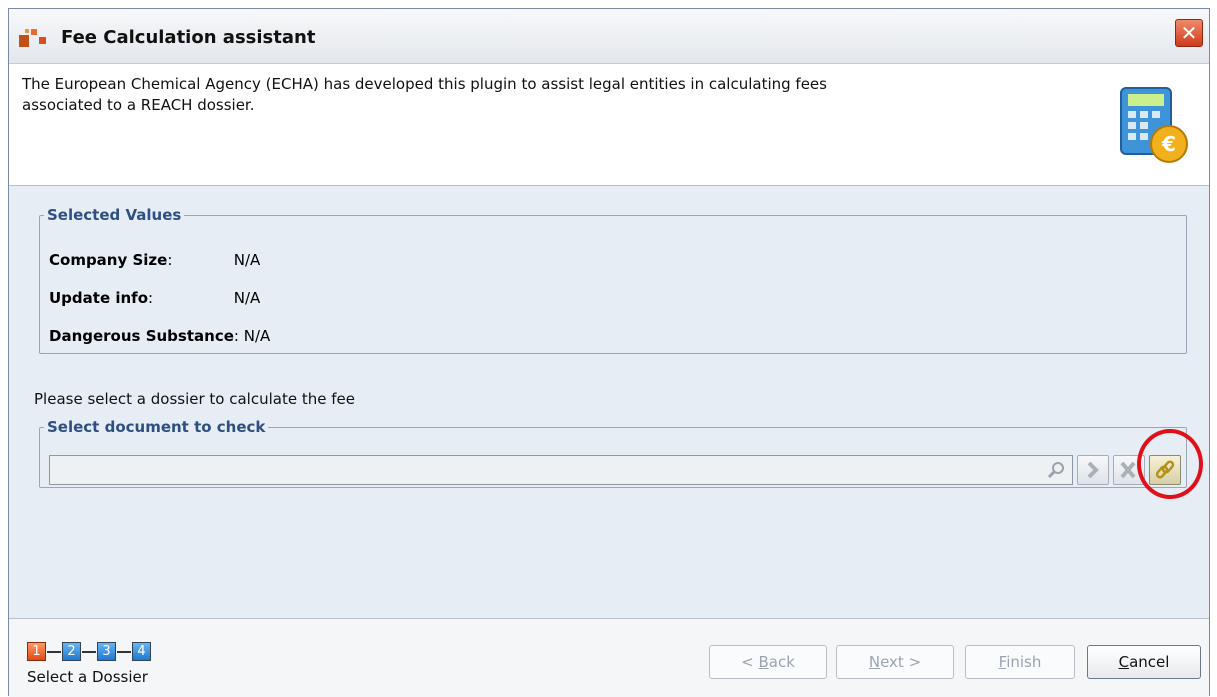 The height and width of the screenshot is (697, 1217). I want to click on highlight-circle, so click(1170, 464).